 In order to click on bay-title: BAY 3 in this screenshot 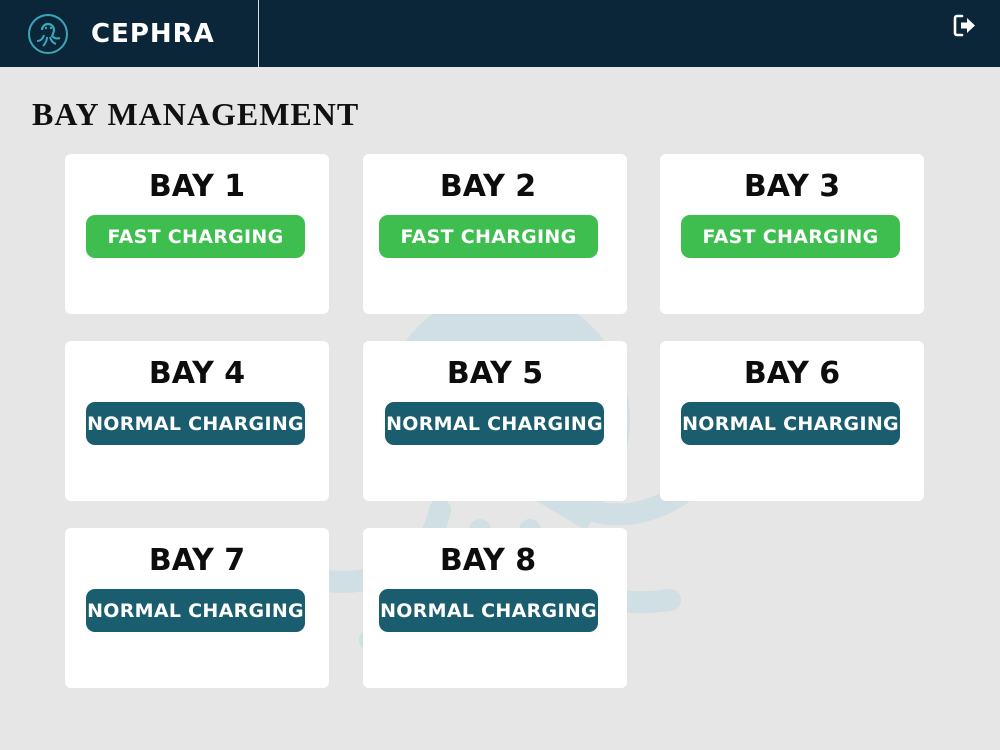, I will do `click(792, 186)`.